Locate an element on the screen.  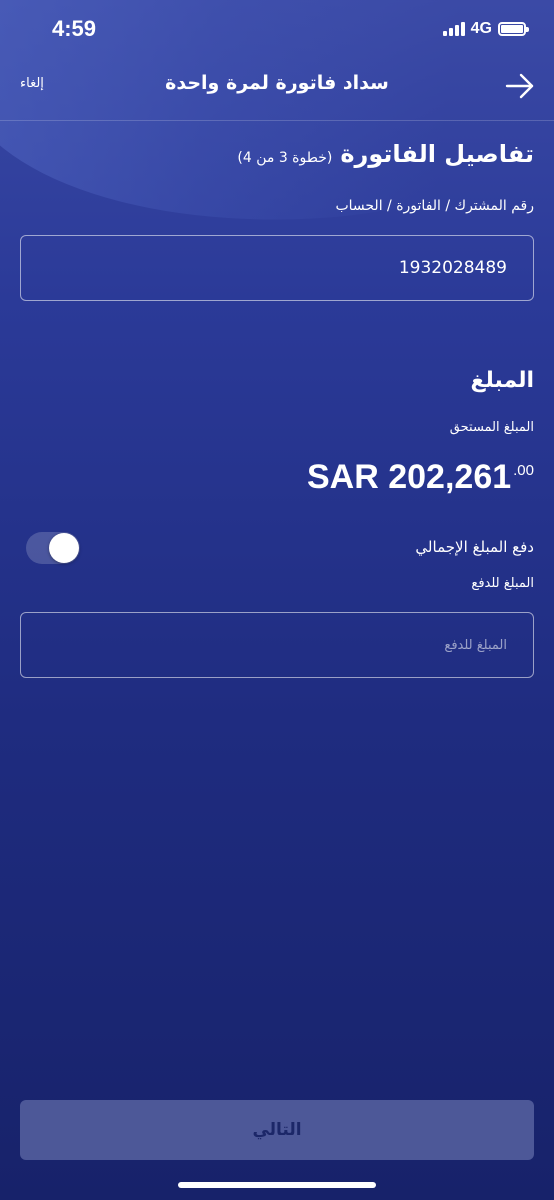
account-label: رقم المشترك / الفاتورة / الحساب is located at coordinates (434, 206).